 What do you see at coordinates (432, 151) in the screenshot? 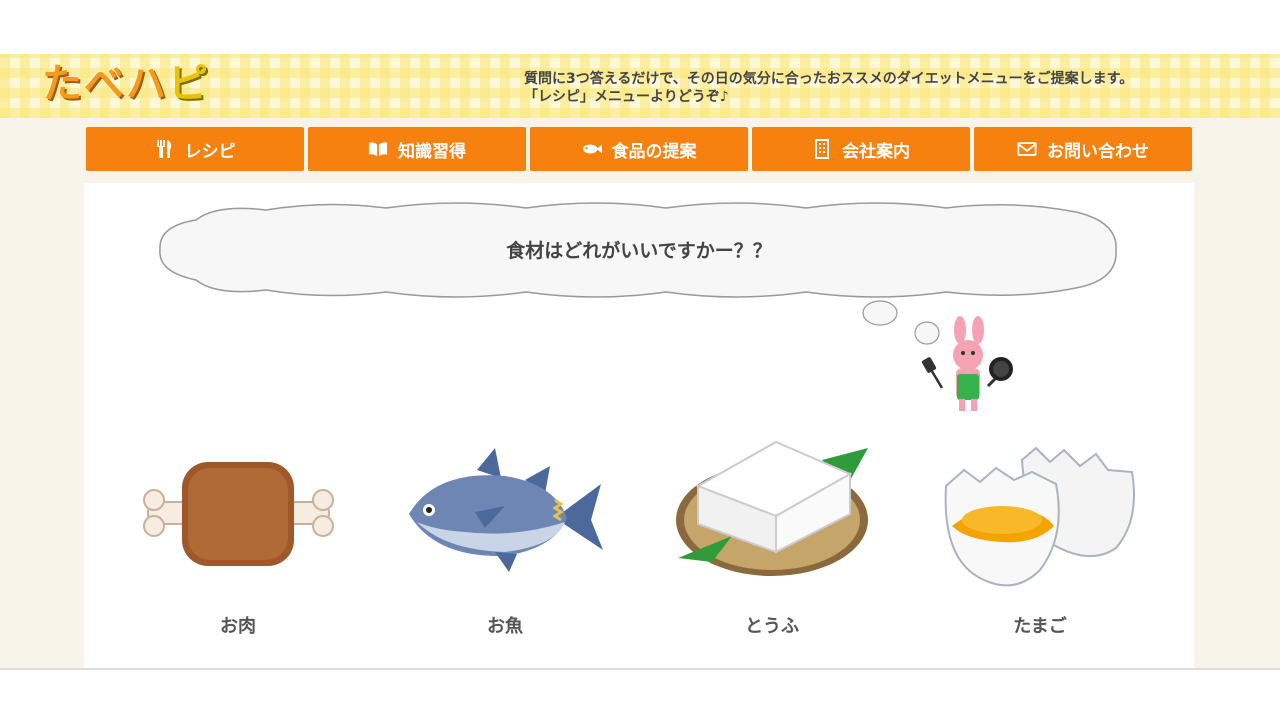
I see `nav-label: 知識習得` at bounding box center [432, 151].